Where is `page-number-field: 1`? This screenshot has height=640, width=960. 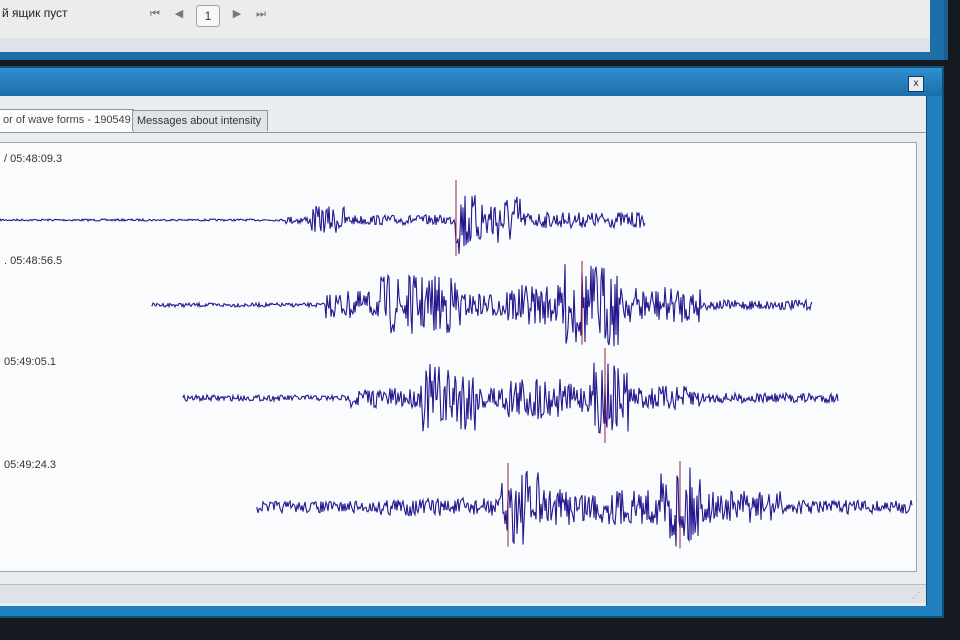
page-number-field: 1 is located at coordinates (208, 16).